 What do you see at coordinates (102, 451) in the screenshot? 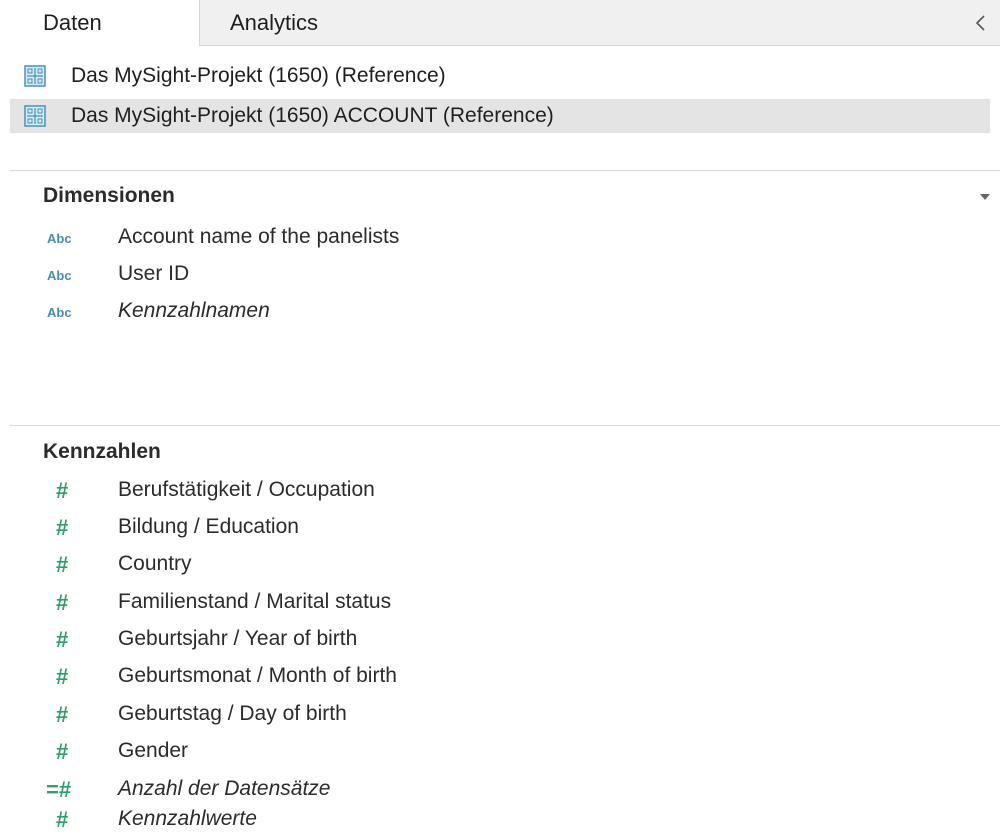
I see `measures-header: Kennzahlen` at bounding box center [102, 451].